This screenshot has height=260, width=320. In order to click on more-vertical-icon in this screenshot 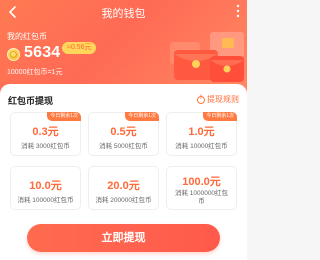, I will do `click(238, 11)`.